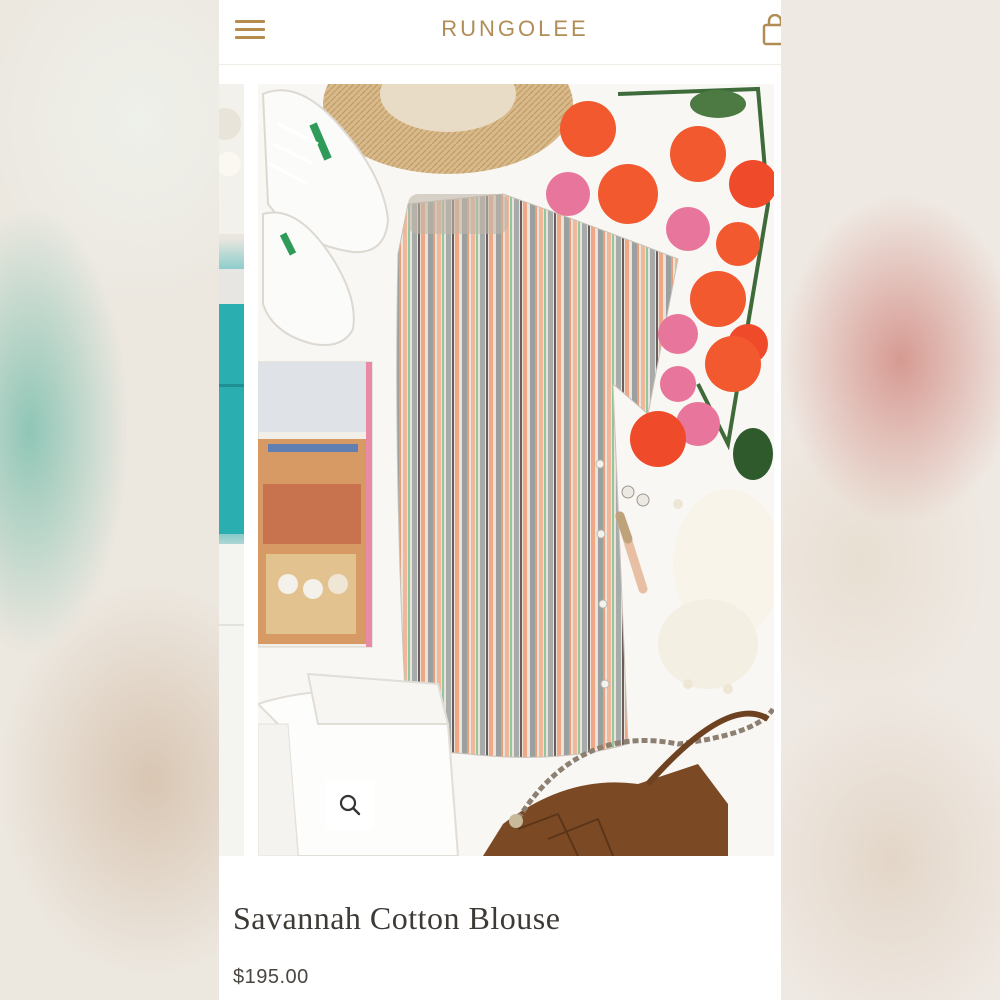 The width and height of the screenshot is (1000, 1000). What do you see at coordinates (500, 29) in the screenshot?
I see `brand-logo: RUNGOLEE` at bounding box center [500, 29].